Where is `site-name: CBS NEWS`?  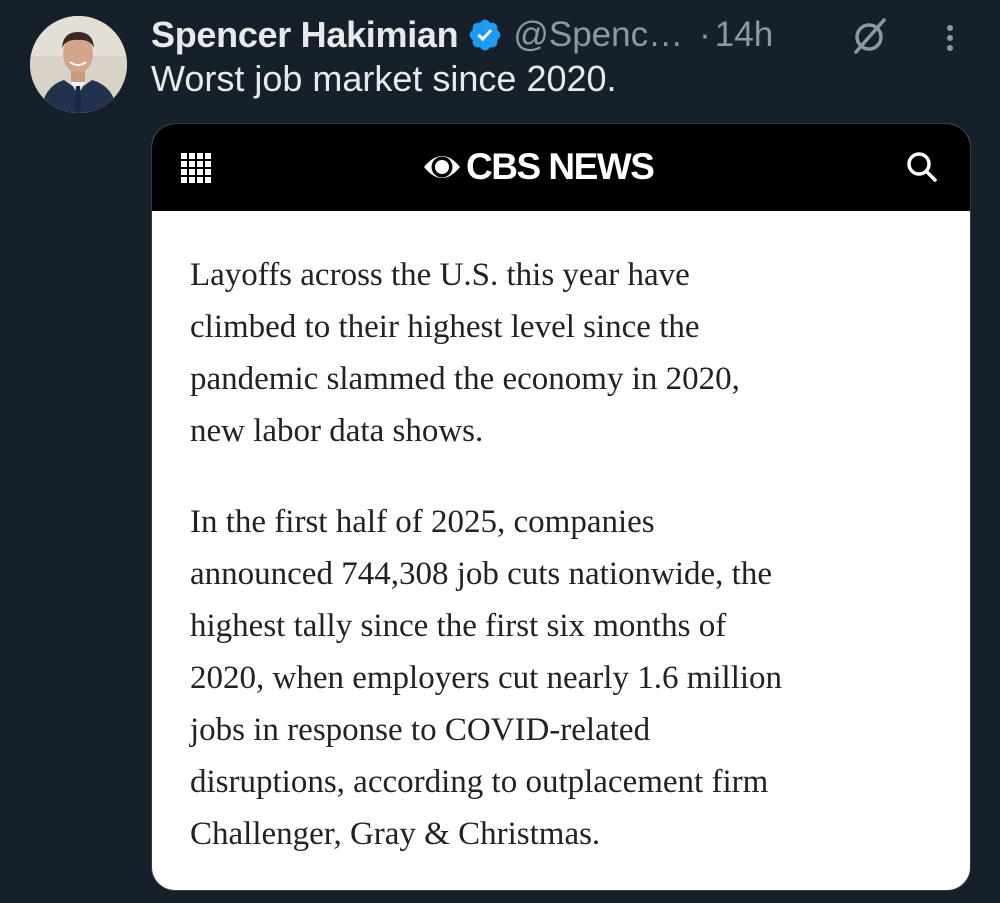
site-name: CBS NEWS is located at coordinates (560, 166).